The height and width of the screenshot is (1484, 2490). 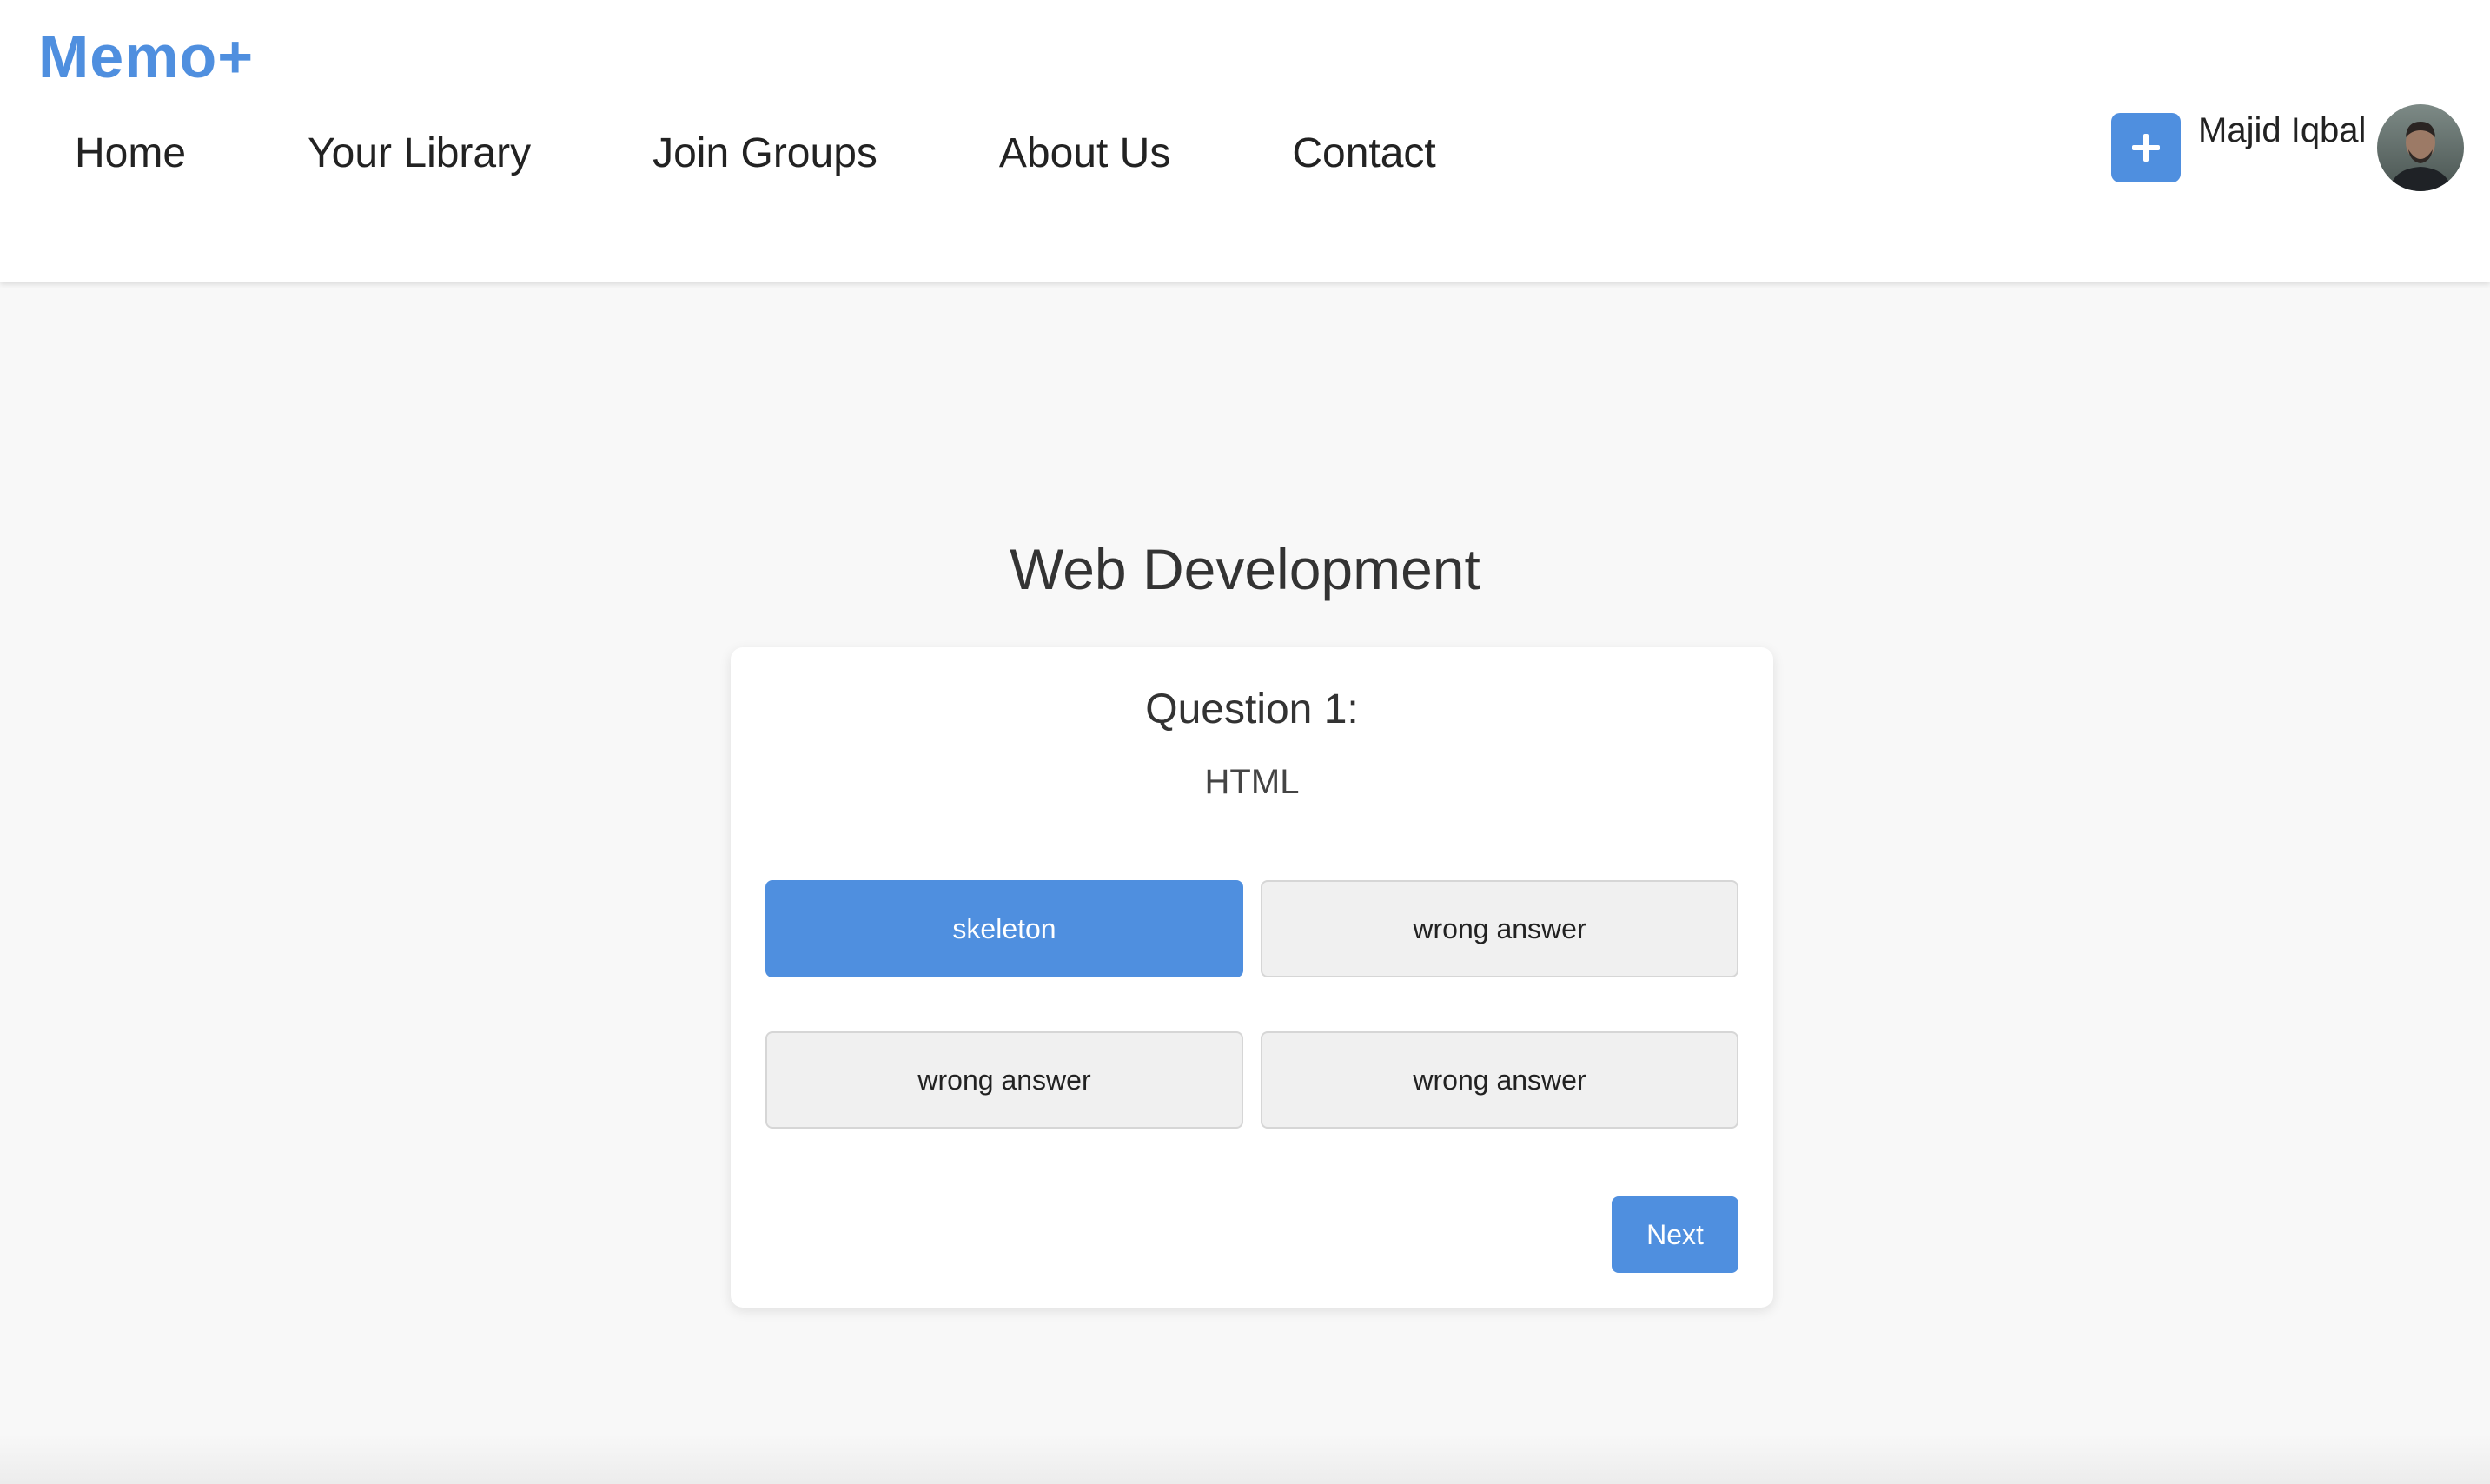 What do you see at coordinates (130, 154) in the screenshot?
I see `nav-item-home: Home` at bounding box center [130, 154].